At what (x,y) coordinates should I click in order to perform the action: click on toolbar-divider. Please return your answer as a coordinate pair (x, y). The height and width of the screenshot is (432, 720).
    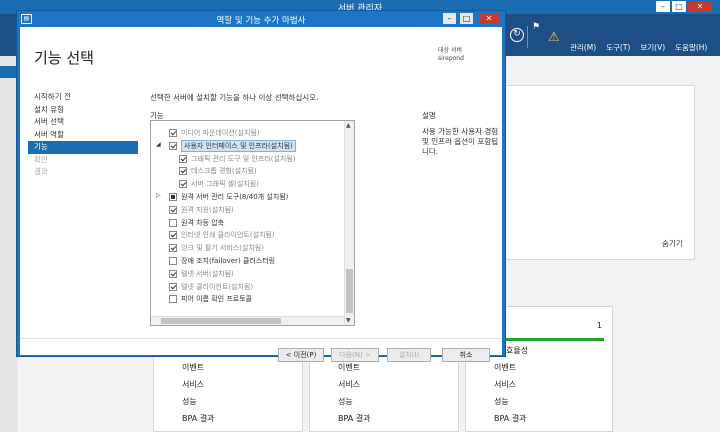
    Looking at the image, I should click on (527, 37).